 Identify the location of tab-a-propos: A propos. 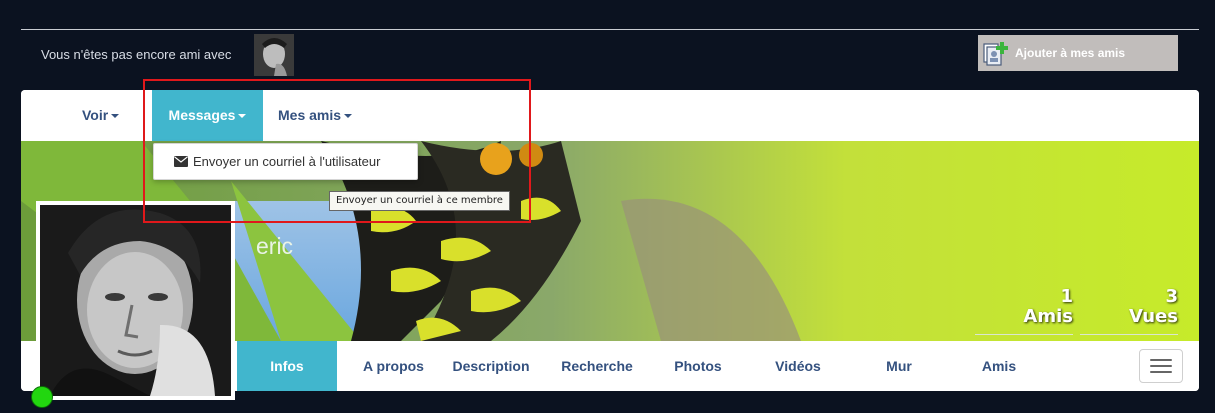
(393, 366).